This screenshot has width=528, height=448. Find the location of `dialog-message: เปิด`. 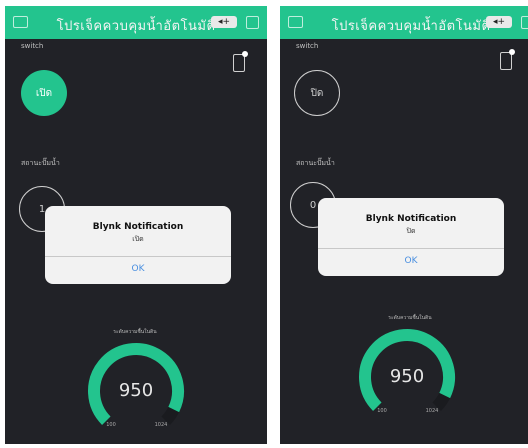

dialog-message: เปิด is located at coordinates (138, 239).